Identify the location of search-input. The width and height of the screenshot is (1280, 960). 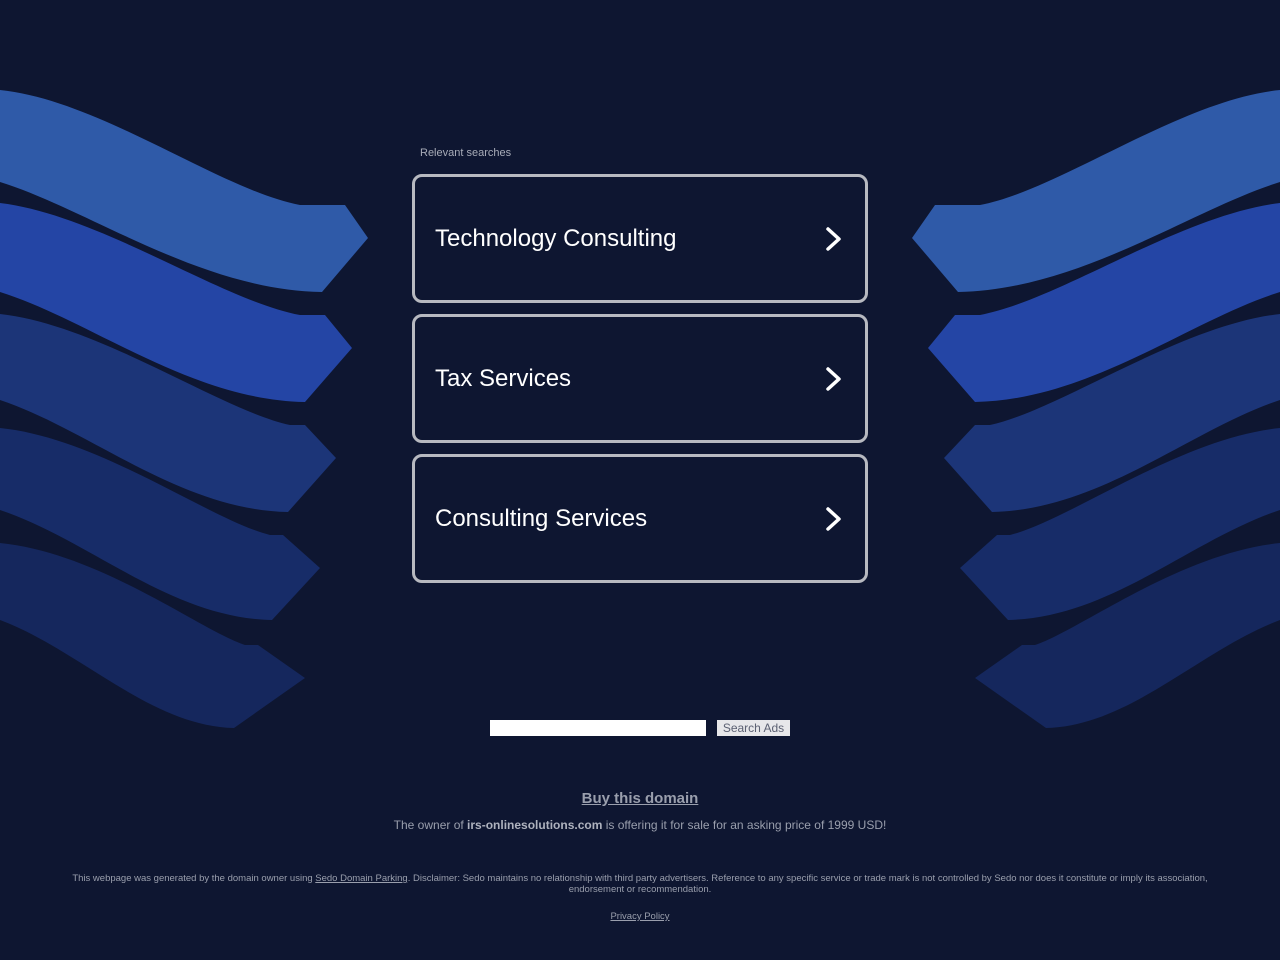
(598, 728).